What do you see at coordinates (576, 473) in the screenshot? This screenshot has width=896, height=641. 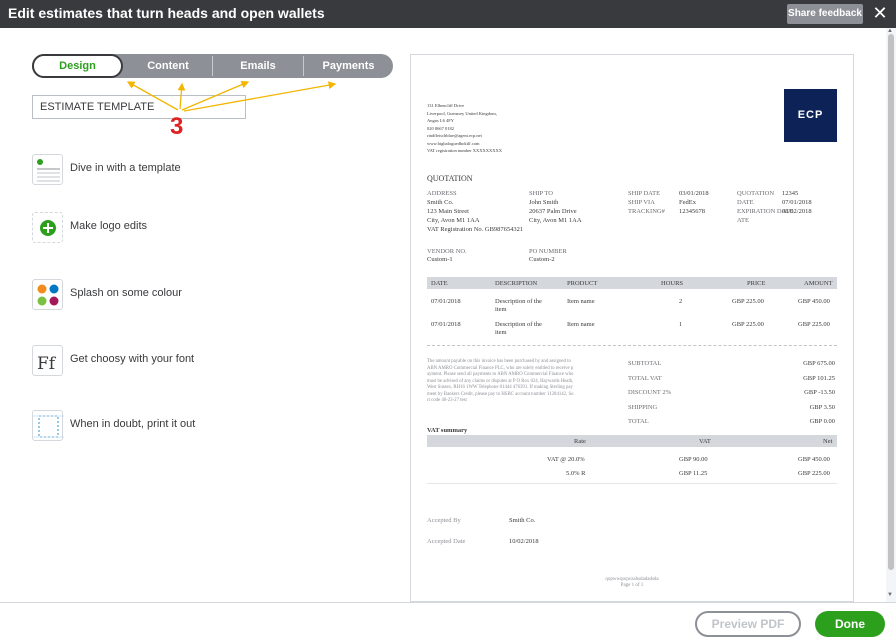 I see `vat-rate: 5.0% R` at bounding box center [576, 473].